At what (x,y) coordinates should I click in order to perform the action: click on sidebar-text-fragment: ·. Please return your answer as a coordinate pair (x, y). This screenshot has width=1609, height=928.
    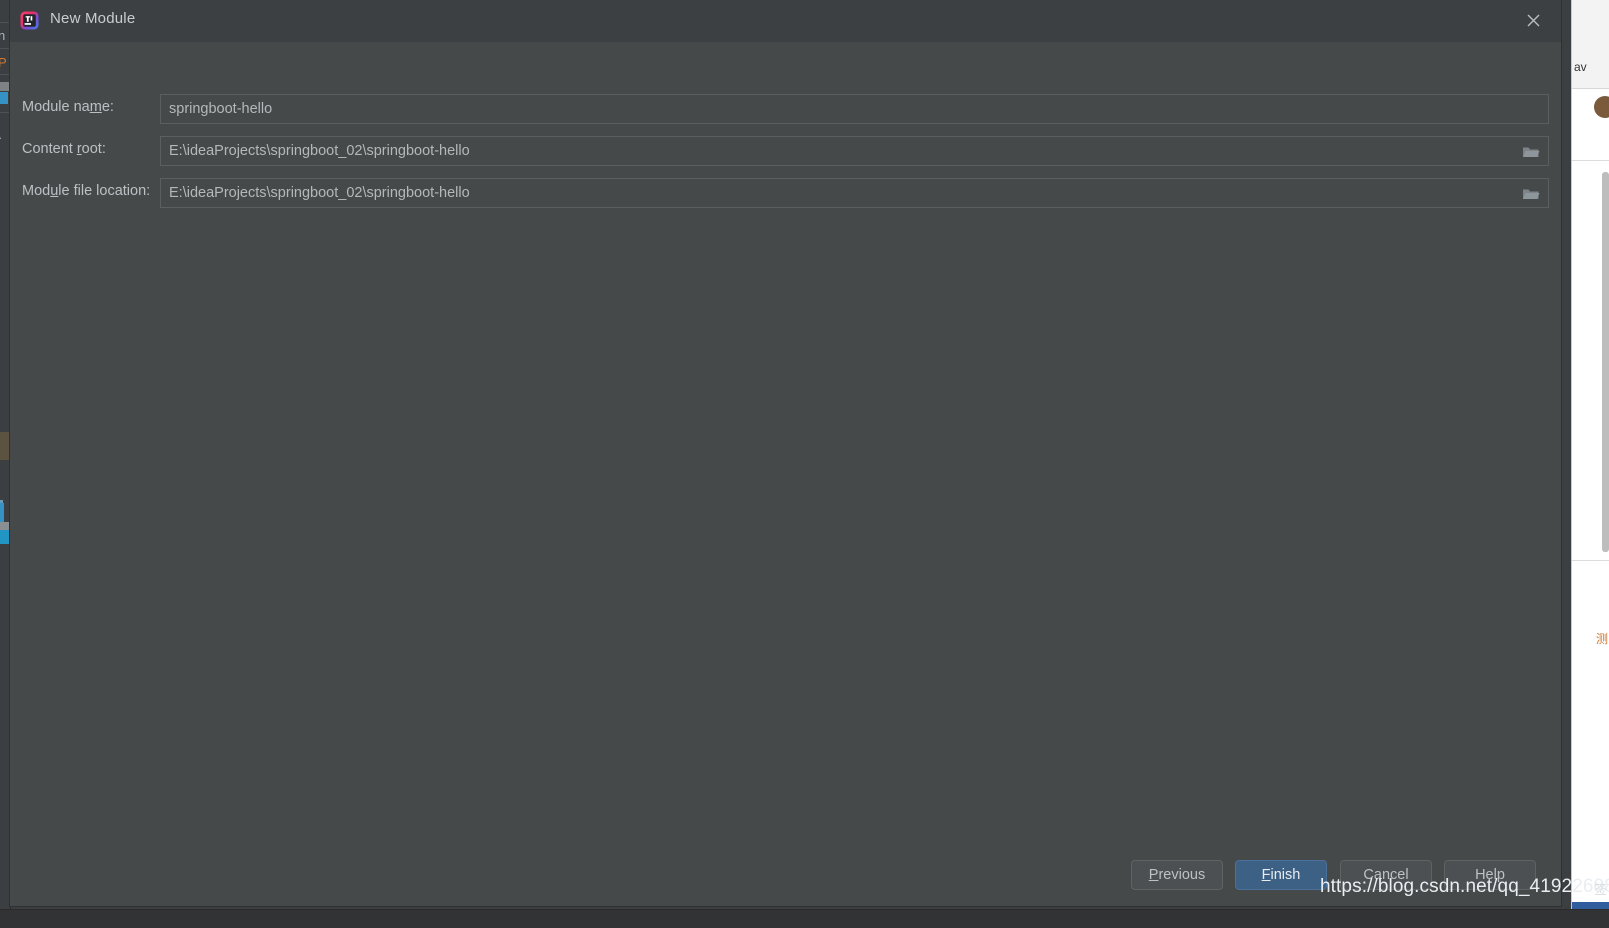
    Looking at the image, I should click on (1, 137).